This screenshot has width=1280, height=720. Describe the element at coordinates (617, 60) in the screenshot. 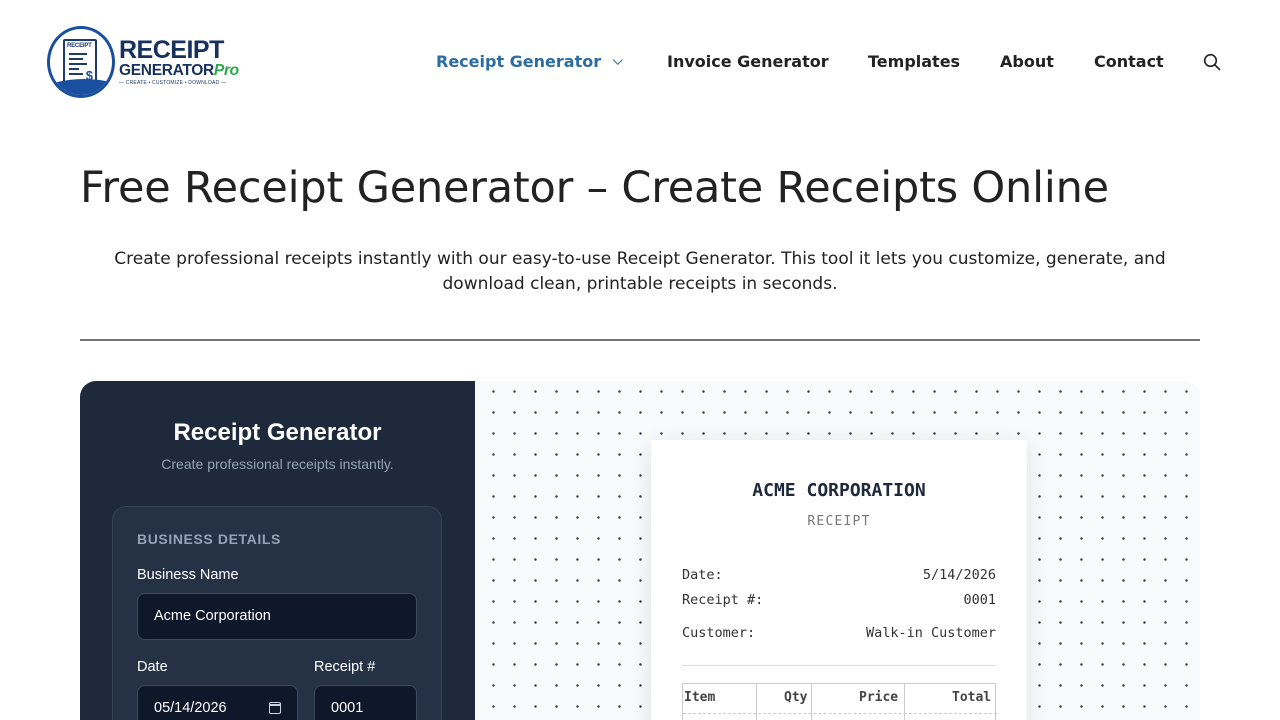

I see `chevron-down-icon` at that location.